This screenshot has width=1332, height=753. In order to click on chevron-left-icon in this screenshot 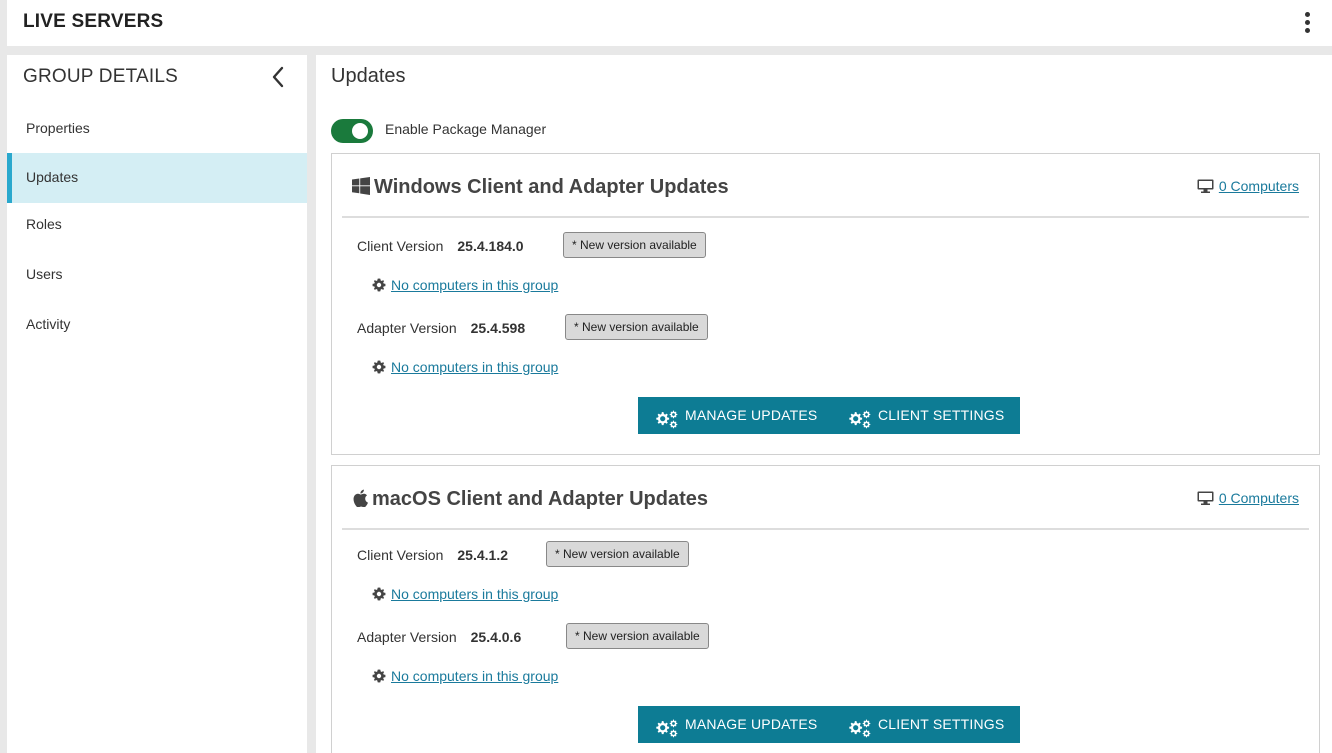, I will do `click(278, 77)`.